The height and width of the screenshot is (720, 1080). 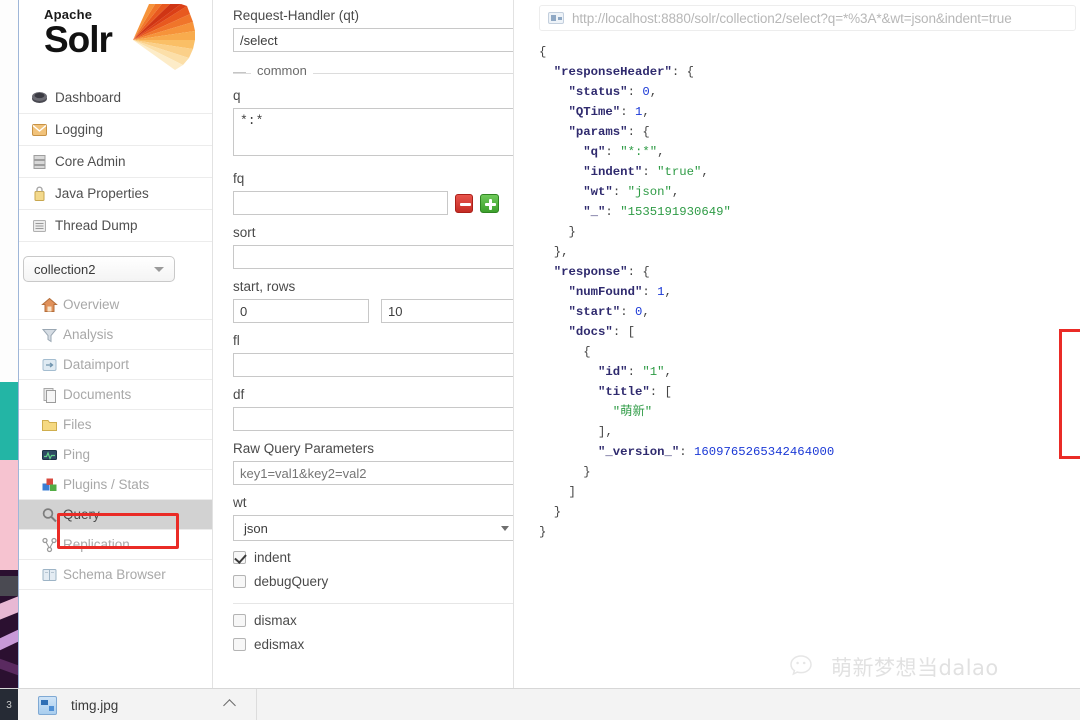 What do you see at coordinates (97, 394) in the screenshot?
I see `sidebar-item-label: Documents` at bounding box center [97, 394].